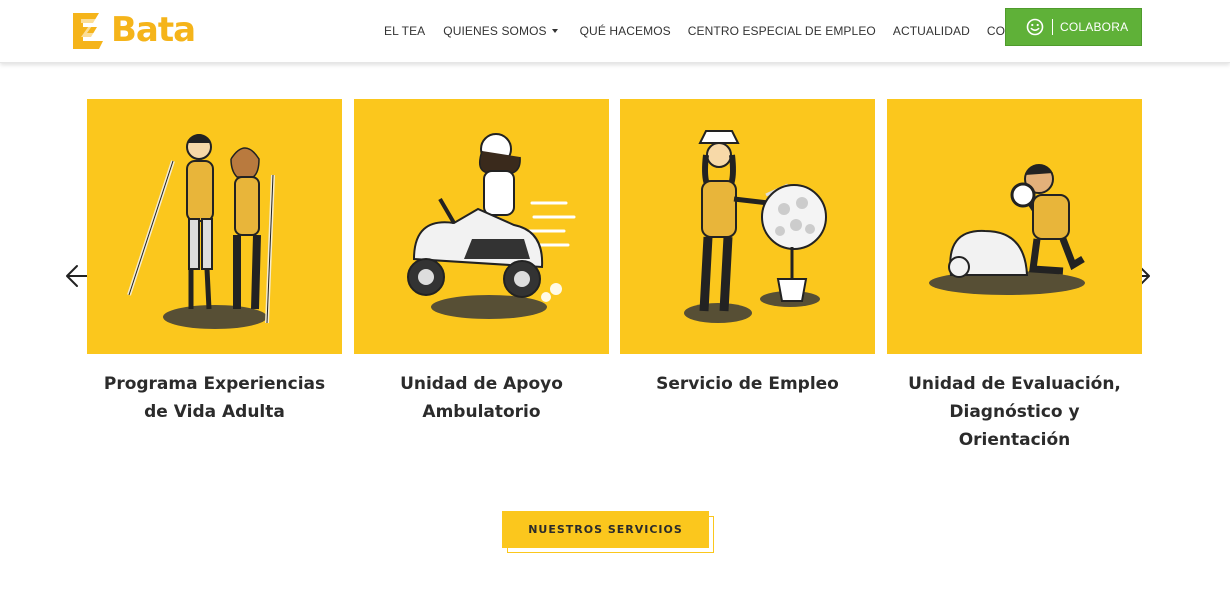  I want to click on gardener-pruning-tree-illustration, so click(755, 226).